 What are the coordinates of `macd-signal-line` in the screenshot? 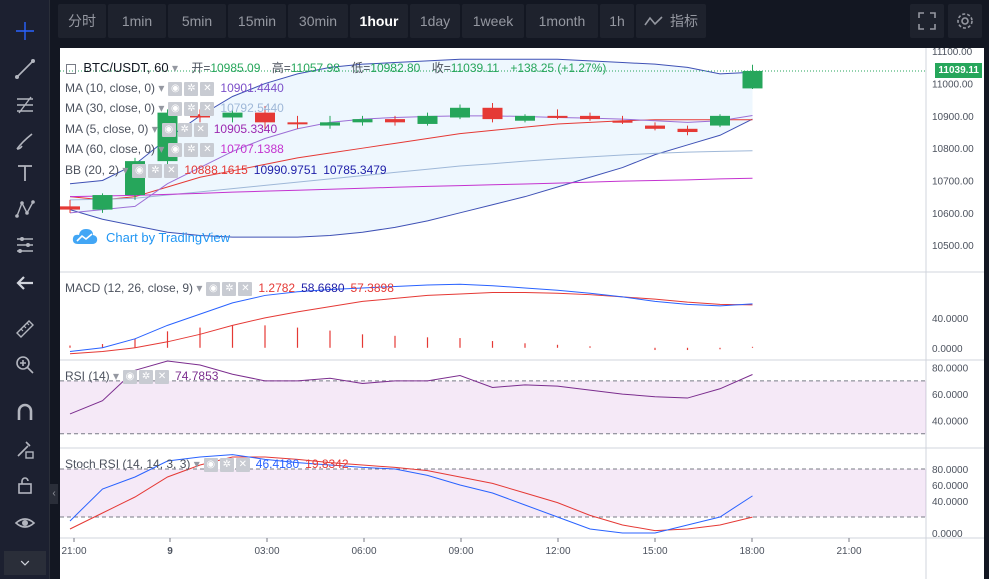 It's located at (411, 323).